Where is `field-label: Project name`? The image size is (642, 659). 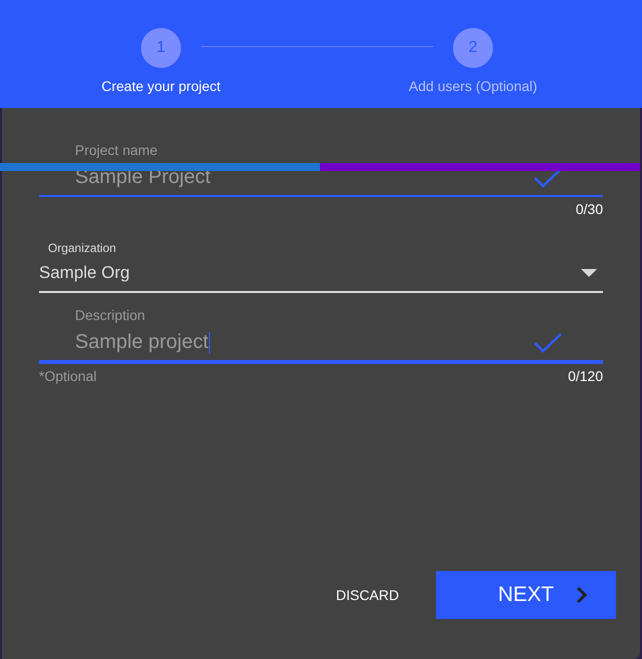
field-label: Project name is located at coordinates (116, 150).